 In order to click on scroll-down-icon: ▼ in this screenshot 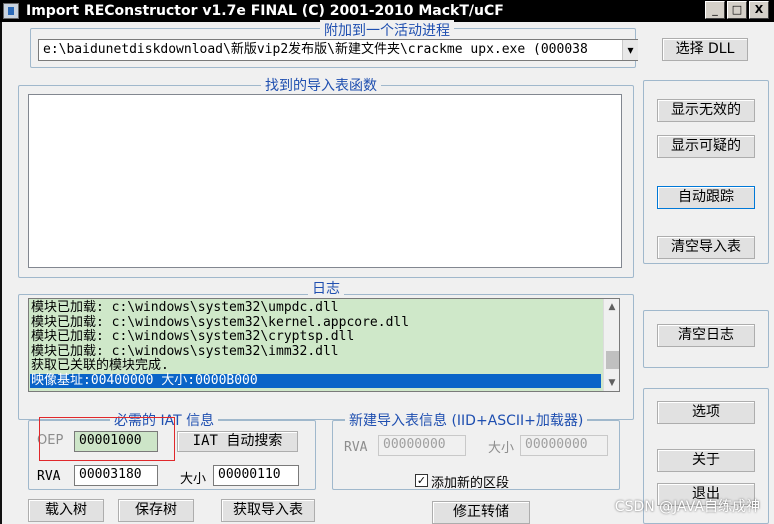, I will do `click(611, 383)`.